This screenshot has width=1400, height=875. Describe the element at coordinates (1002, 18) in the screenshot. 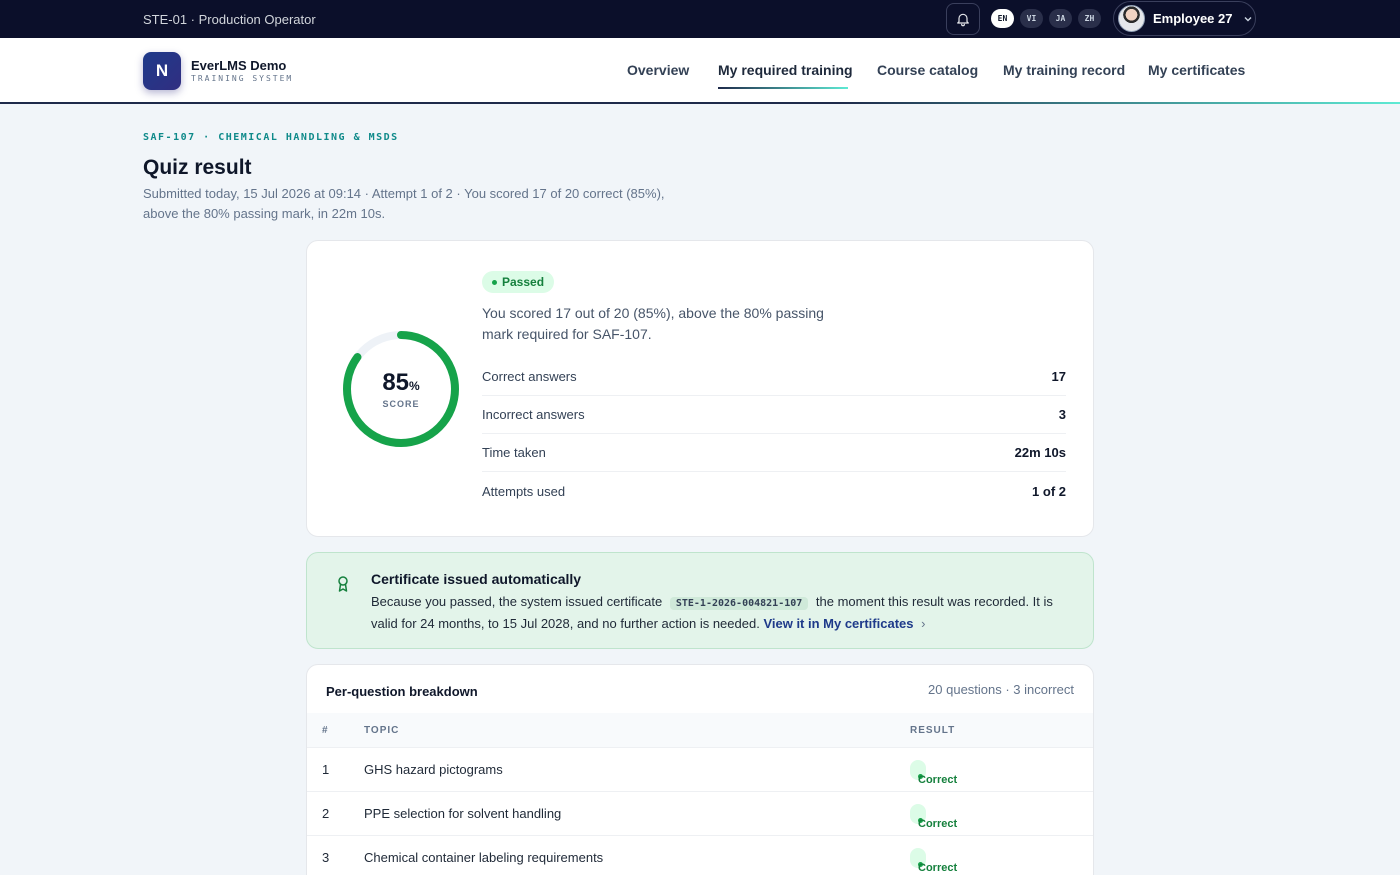

I see `language-en: EN` at that location.